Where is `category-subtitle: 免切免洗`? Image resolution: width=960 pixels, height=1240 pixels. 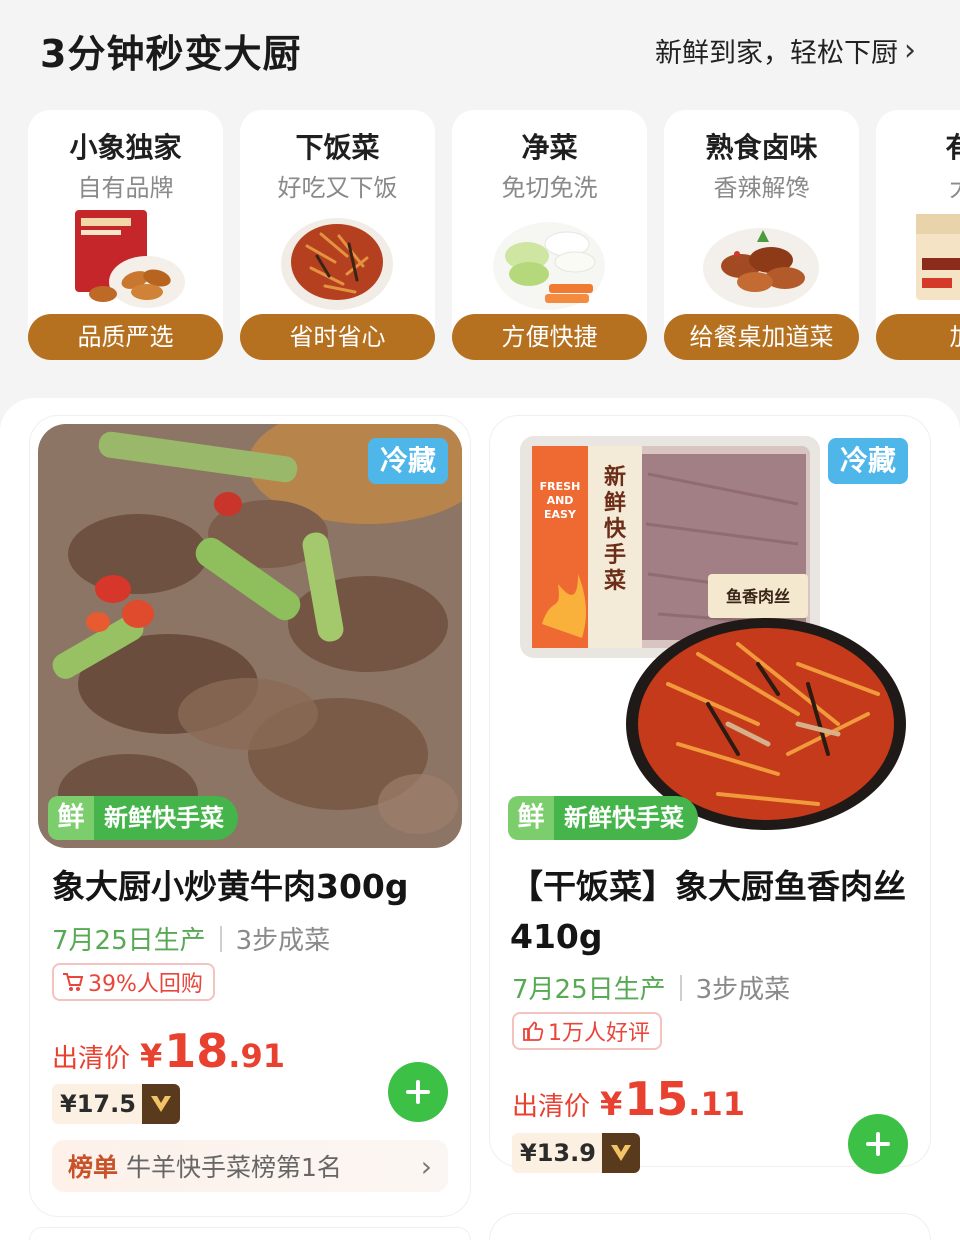 category-subtitle: 免切免洗 is located at coordinates (549, 188).